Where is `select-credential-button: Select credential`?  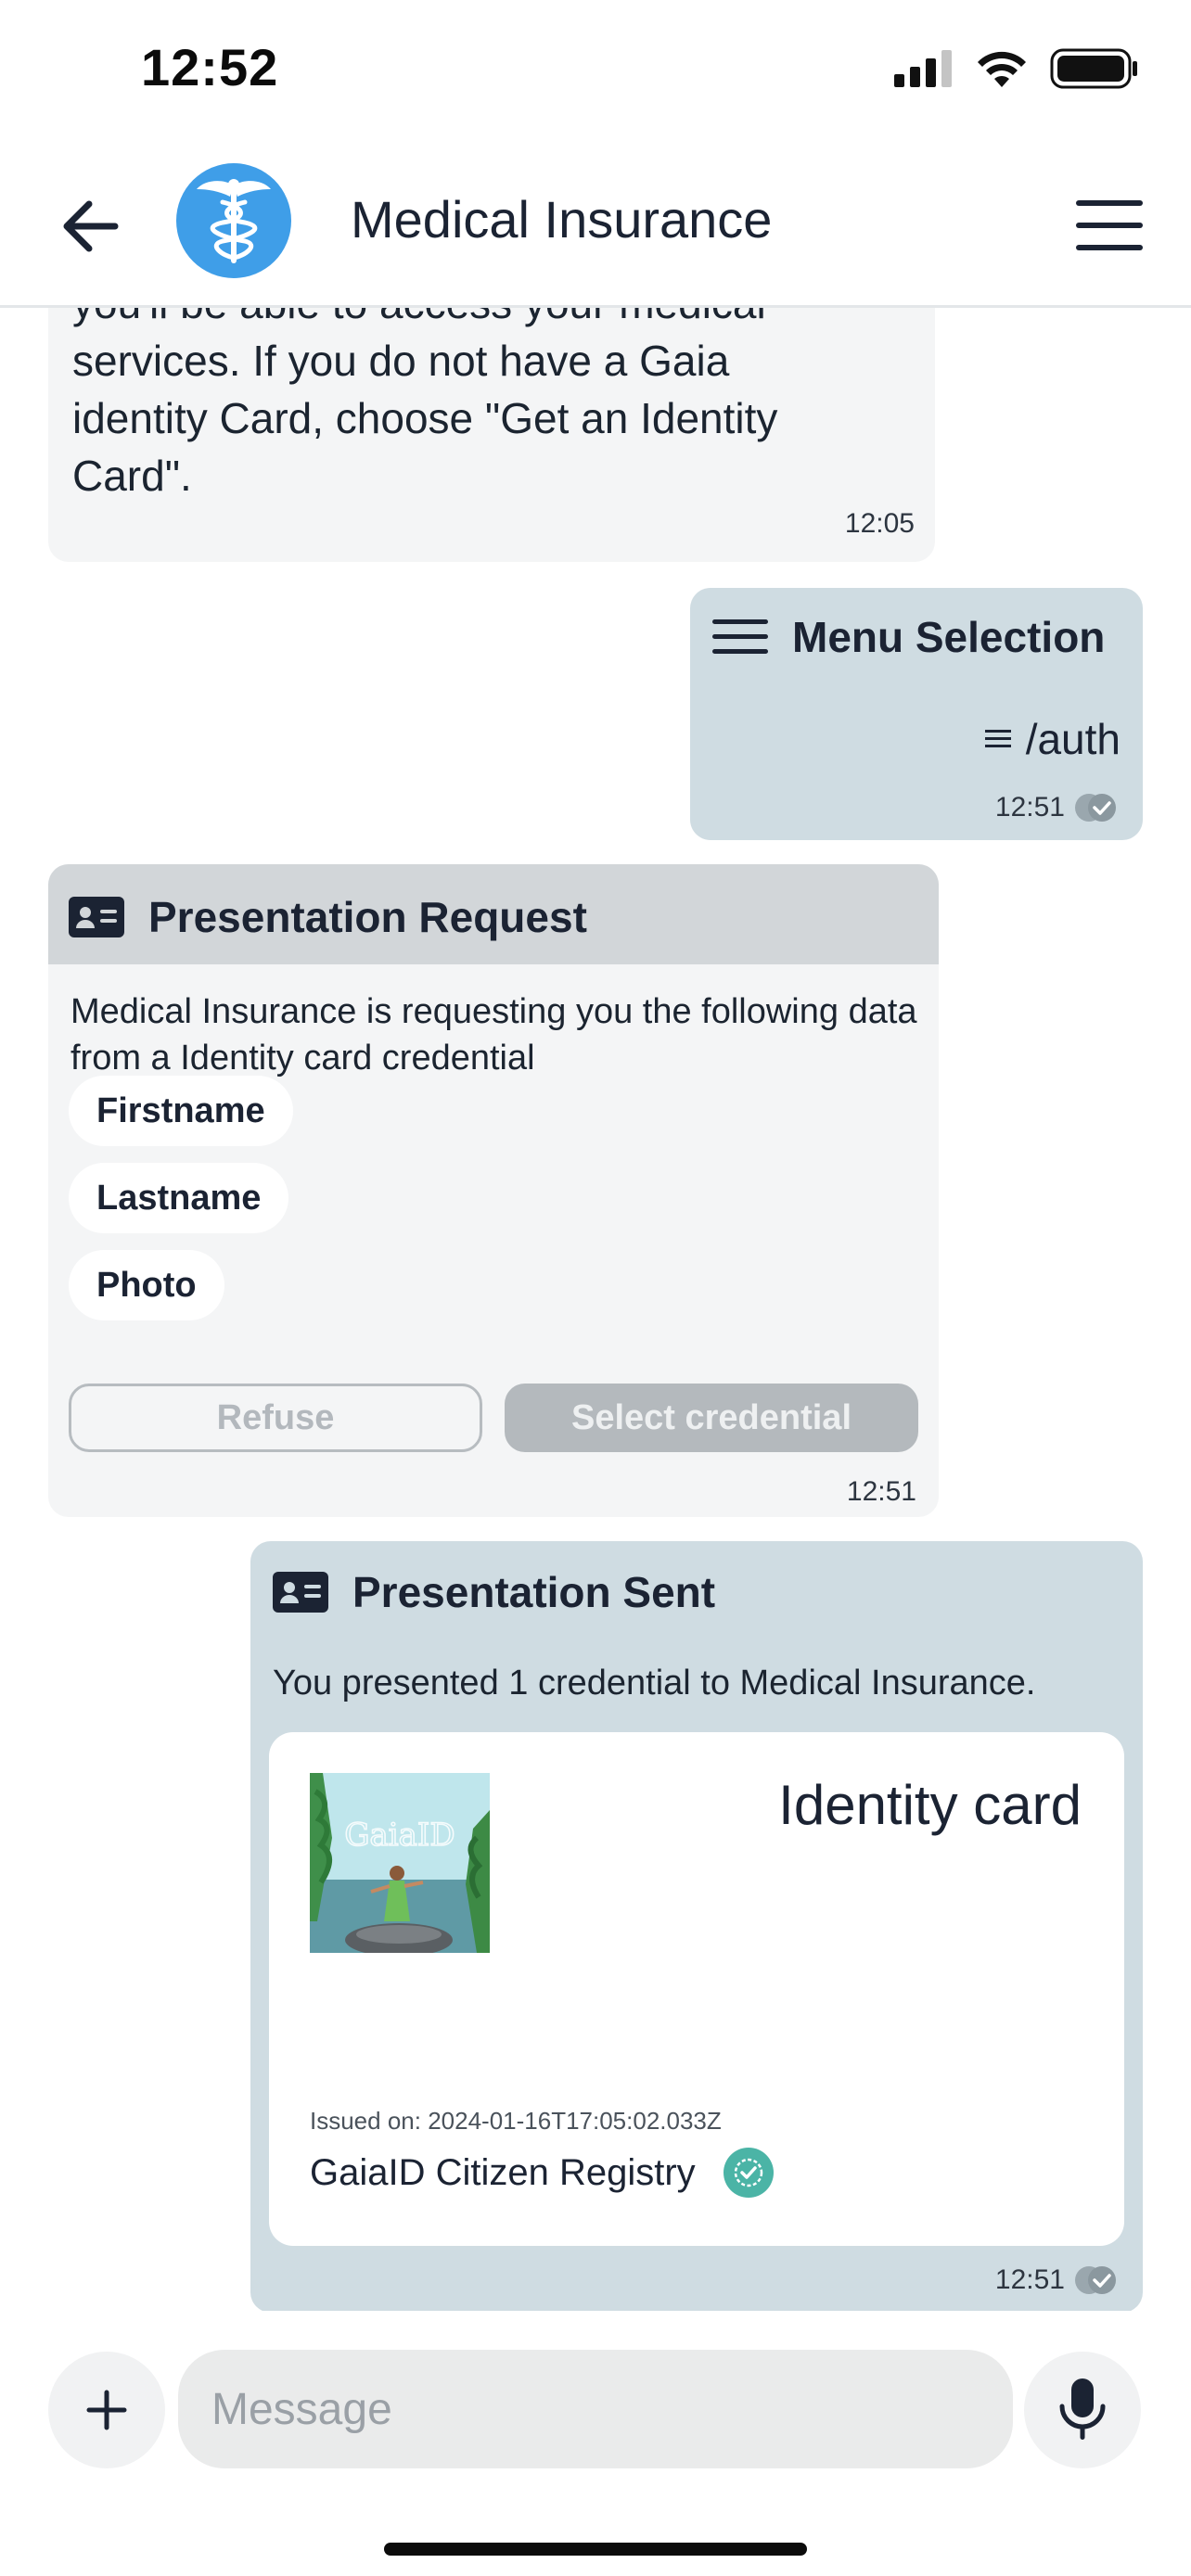 select-credential-button: Select credential is located at coordinates (712, 1418).